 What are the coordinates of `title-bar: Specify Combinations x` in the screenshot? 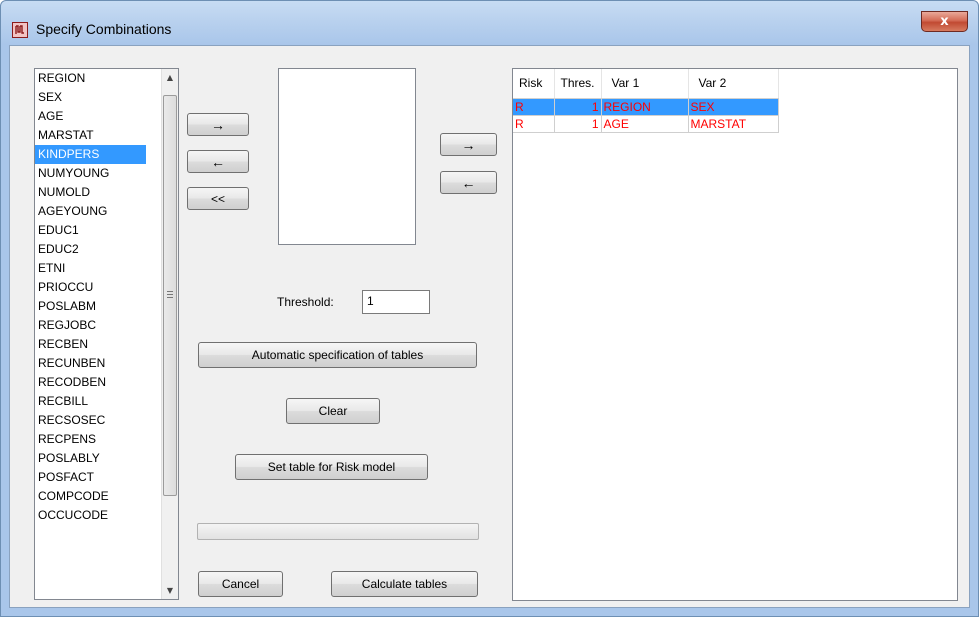 It's located at (489, 23).